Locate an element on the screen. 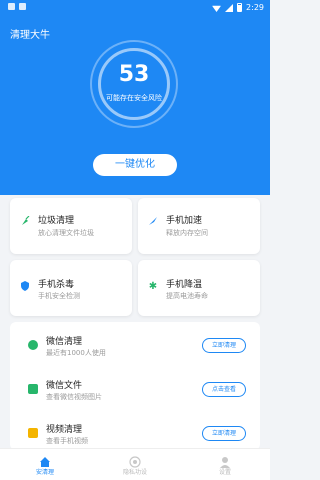 Image resolution: width=320 pixels, height=480 pixels. nav-tab-privacy: 隐私功设 is located at coordinates (135, 464).